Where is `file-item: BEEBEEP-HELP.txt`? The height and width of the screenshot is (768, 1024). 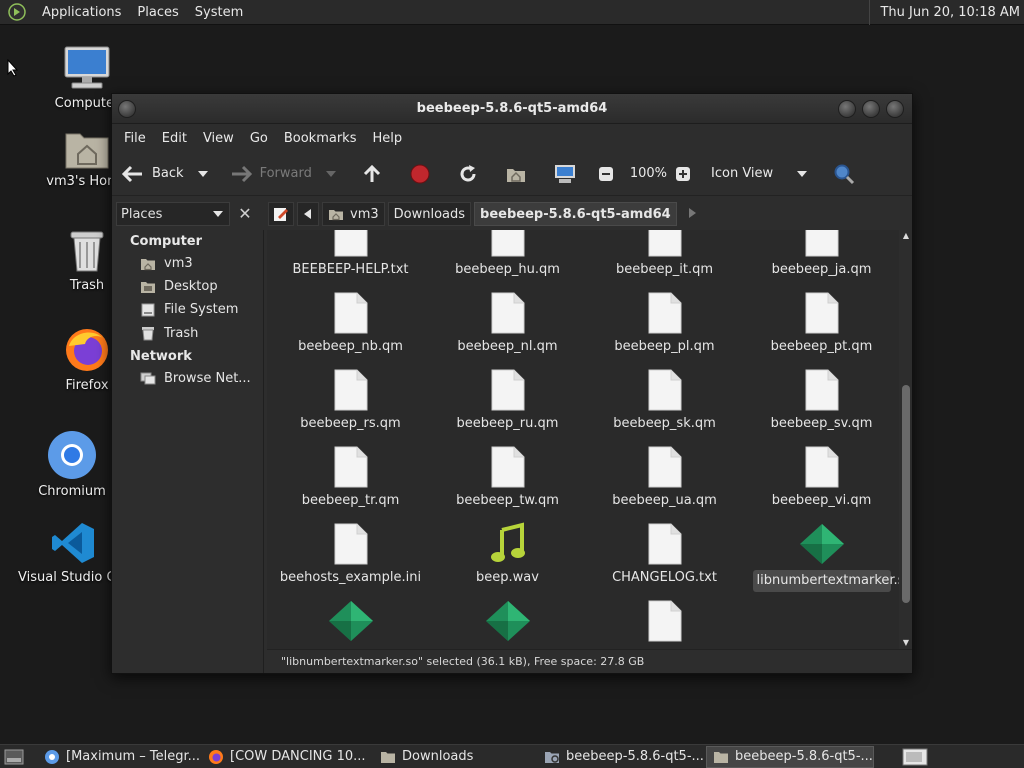
file-item: BEEBEEP-HELP.txt is located at coordinates (350, 253).